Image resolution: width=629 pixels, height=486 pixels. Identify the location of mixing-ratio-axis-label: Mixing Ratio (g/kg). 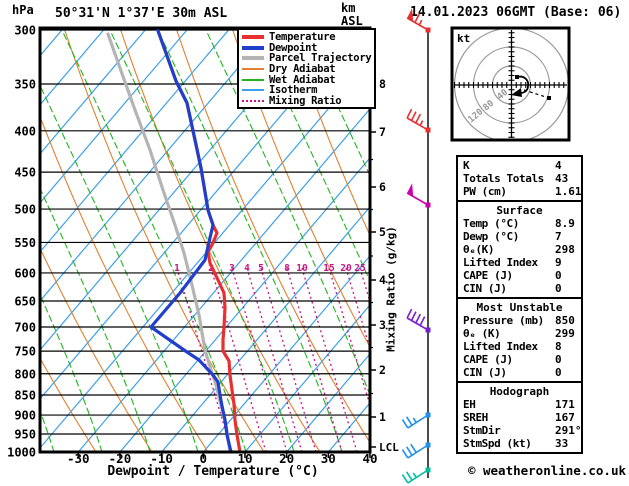
(391, 289).